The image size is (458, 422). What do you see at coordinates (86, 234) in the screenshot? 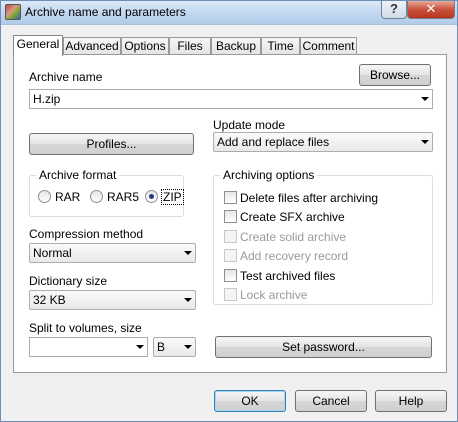
I see `compression-method-label: Compression method` at bounding box center [86, 234].